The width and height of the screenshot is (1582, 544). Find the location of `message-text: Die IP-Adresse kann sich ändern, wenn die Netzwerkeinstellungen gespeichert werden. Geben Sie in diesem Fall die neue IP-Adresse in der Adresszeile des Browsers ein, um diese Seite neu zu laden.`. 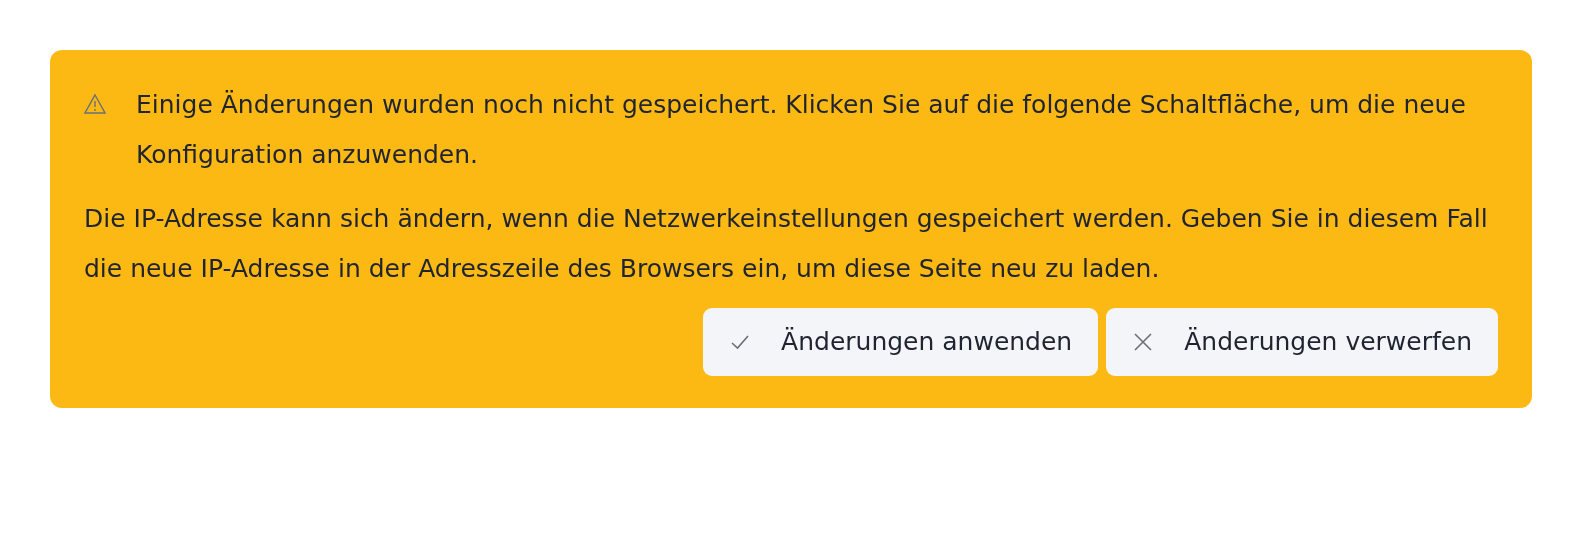

message-text: Die IP-Adresse kann sich ändern, wenn die Netzwerkeinstellungen gespeichert werden. Geben Sie in diesem Fall die neue IP-Adresse in der Adresszeile des Browsers ein, um diese Seite neu zu laden. is located at coordinates (786, 243).